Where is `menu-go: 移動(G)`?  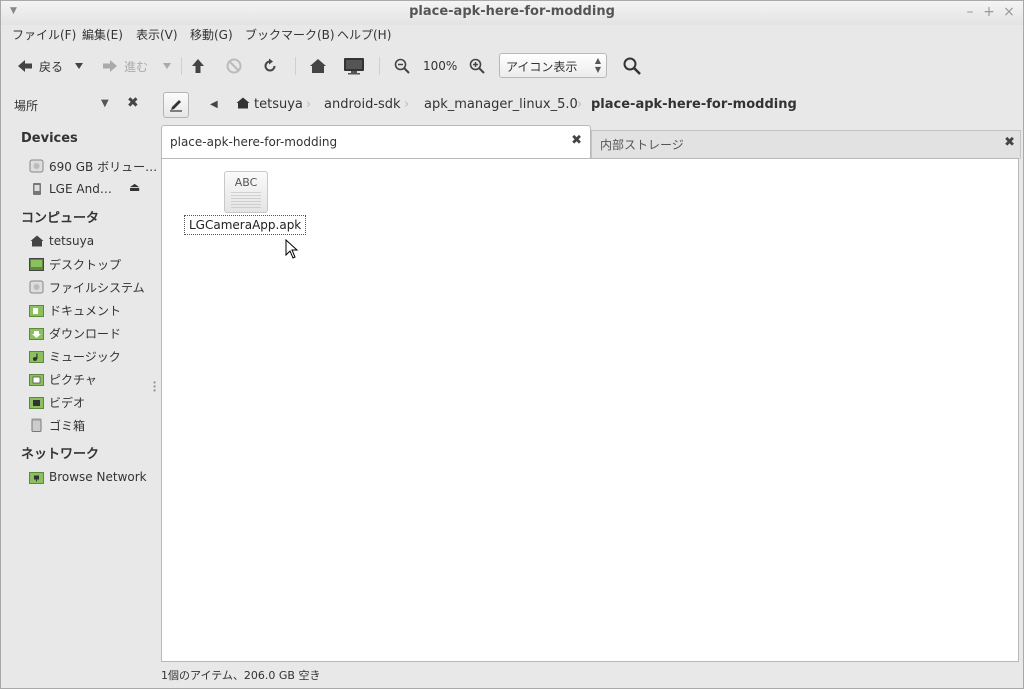 menu-go: 移動(G) is located at coordinates (211, 34).